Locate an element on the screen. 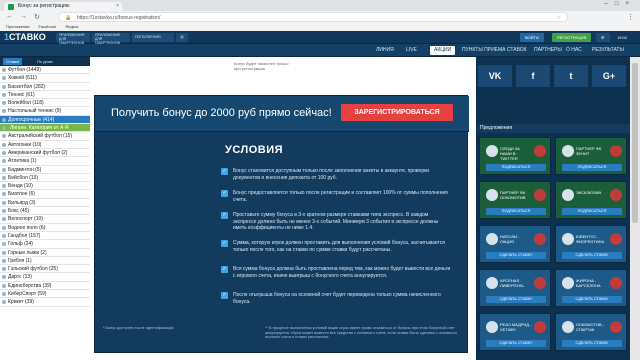  bookmark-item: Приложения is located at coordinates (17, 26).